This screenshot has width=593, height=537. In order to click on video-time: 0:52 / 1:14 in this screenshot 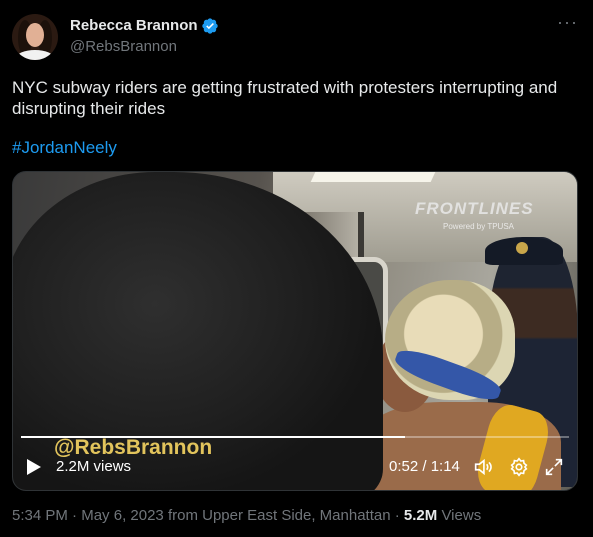, I will do `click(424, 466)`.